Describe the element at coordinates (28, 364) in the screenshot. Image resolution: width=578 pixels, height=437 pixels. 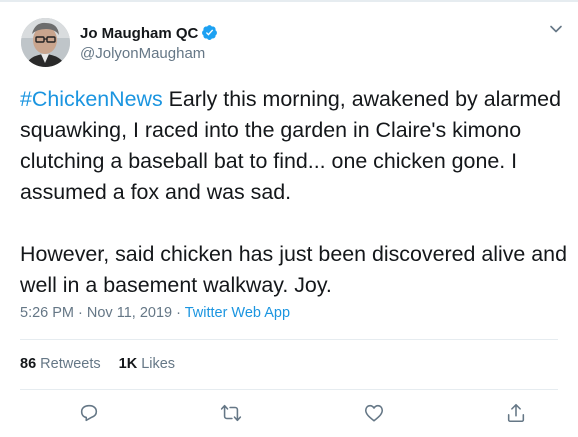
I see `retweets-count: 86` at that location.